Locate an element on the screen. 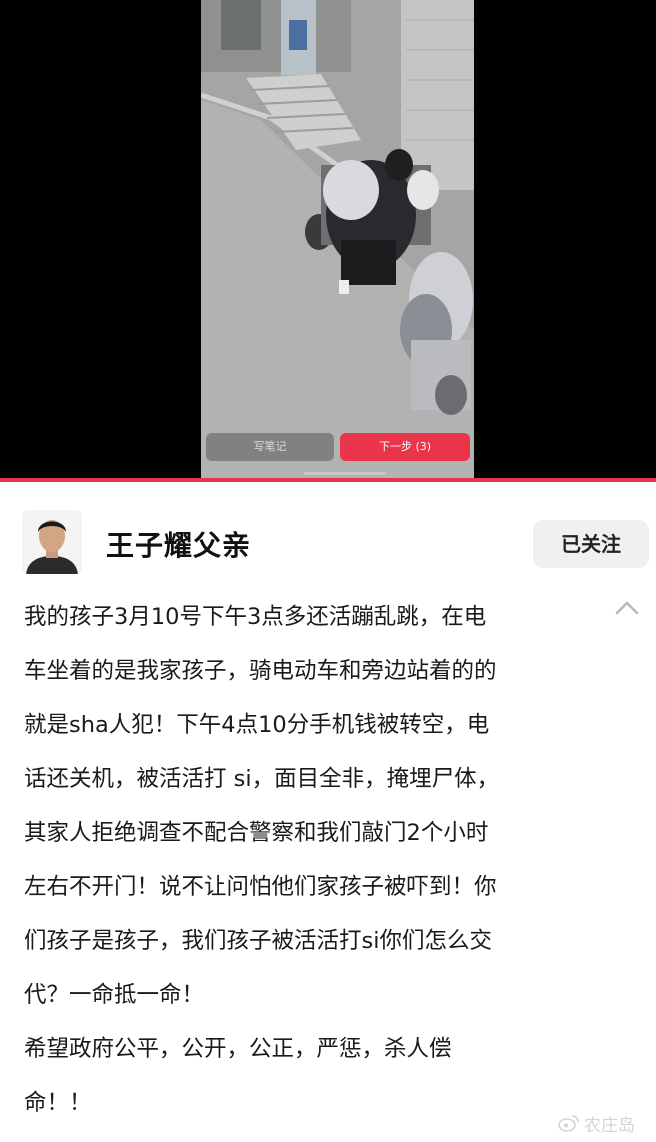 The width and height of the screenshot is (656, 1142). follow-button: 已关注 is located at coordinates (591, 544).